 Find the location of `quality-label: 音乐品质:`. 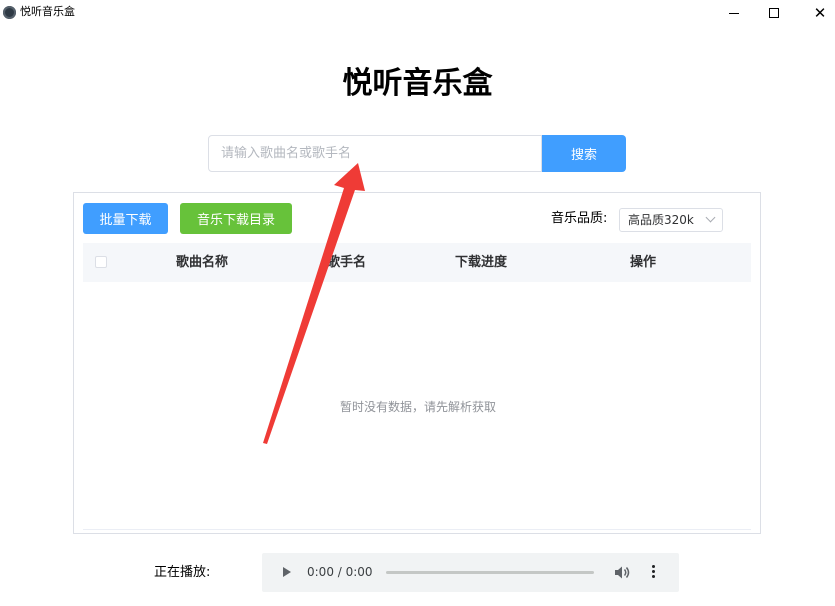

quality-label: 音乐品质: is located at coordinates (579, 218).